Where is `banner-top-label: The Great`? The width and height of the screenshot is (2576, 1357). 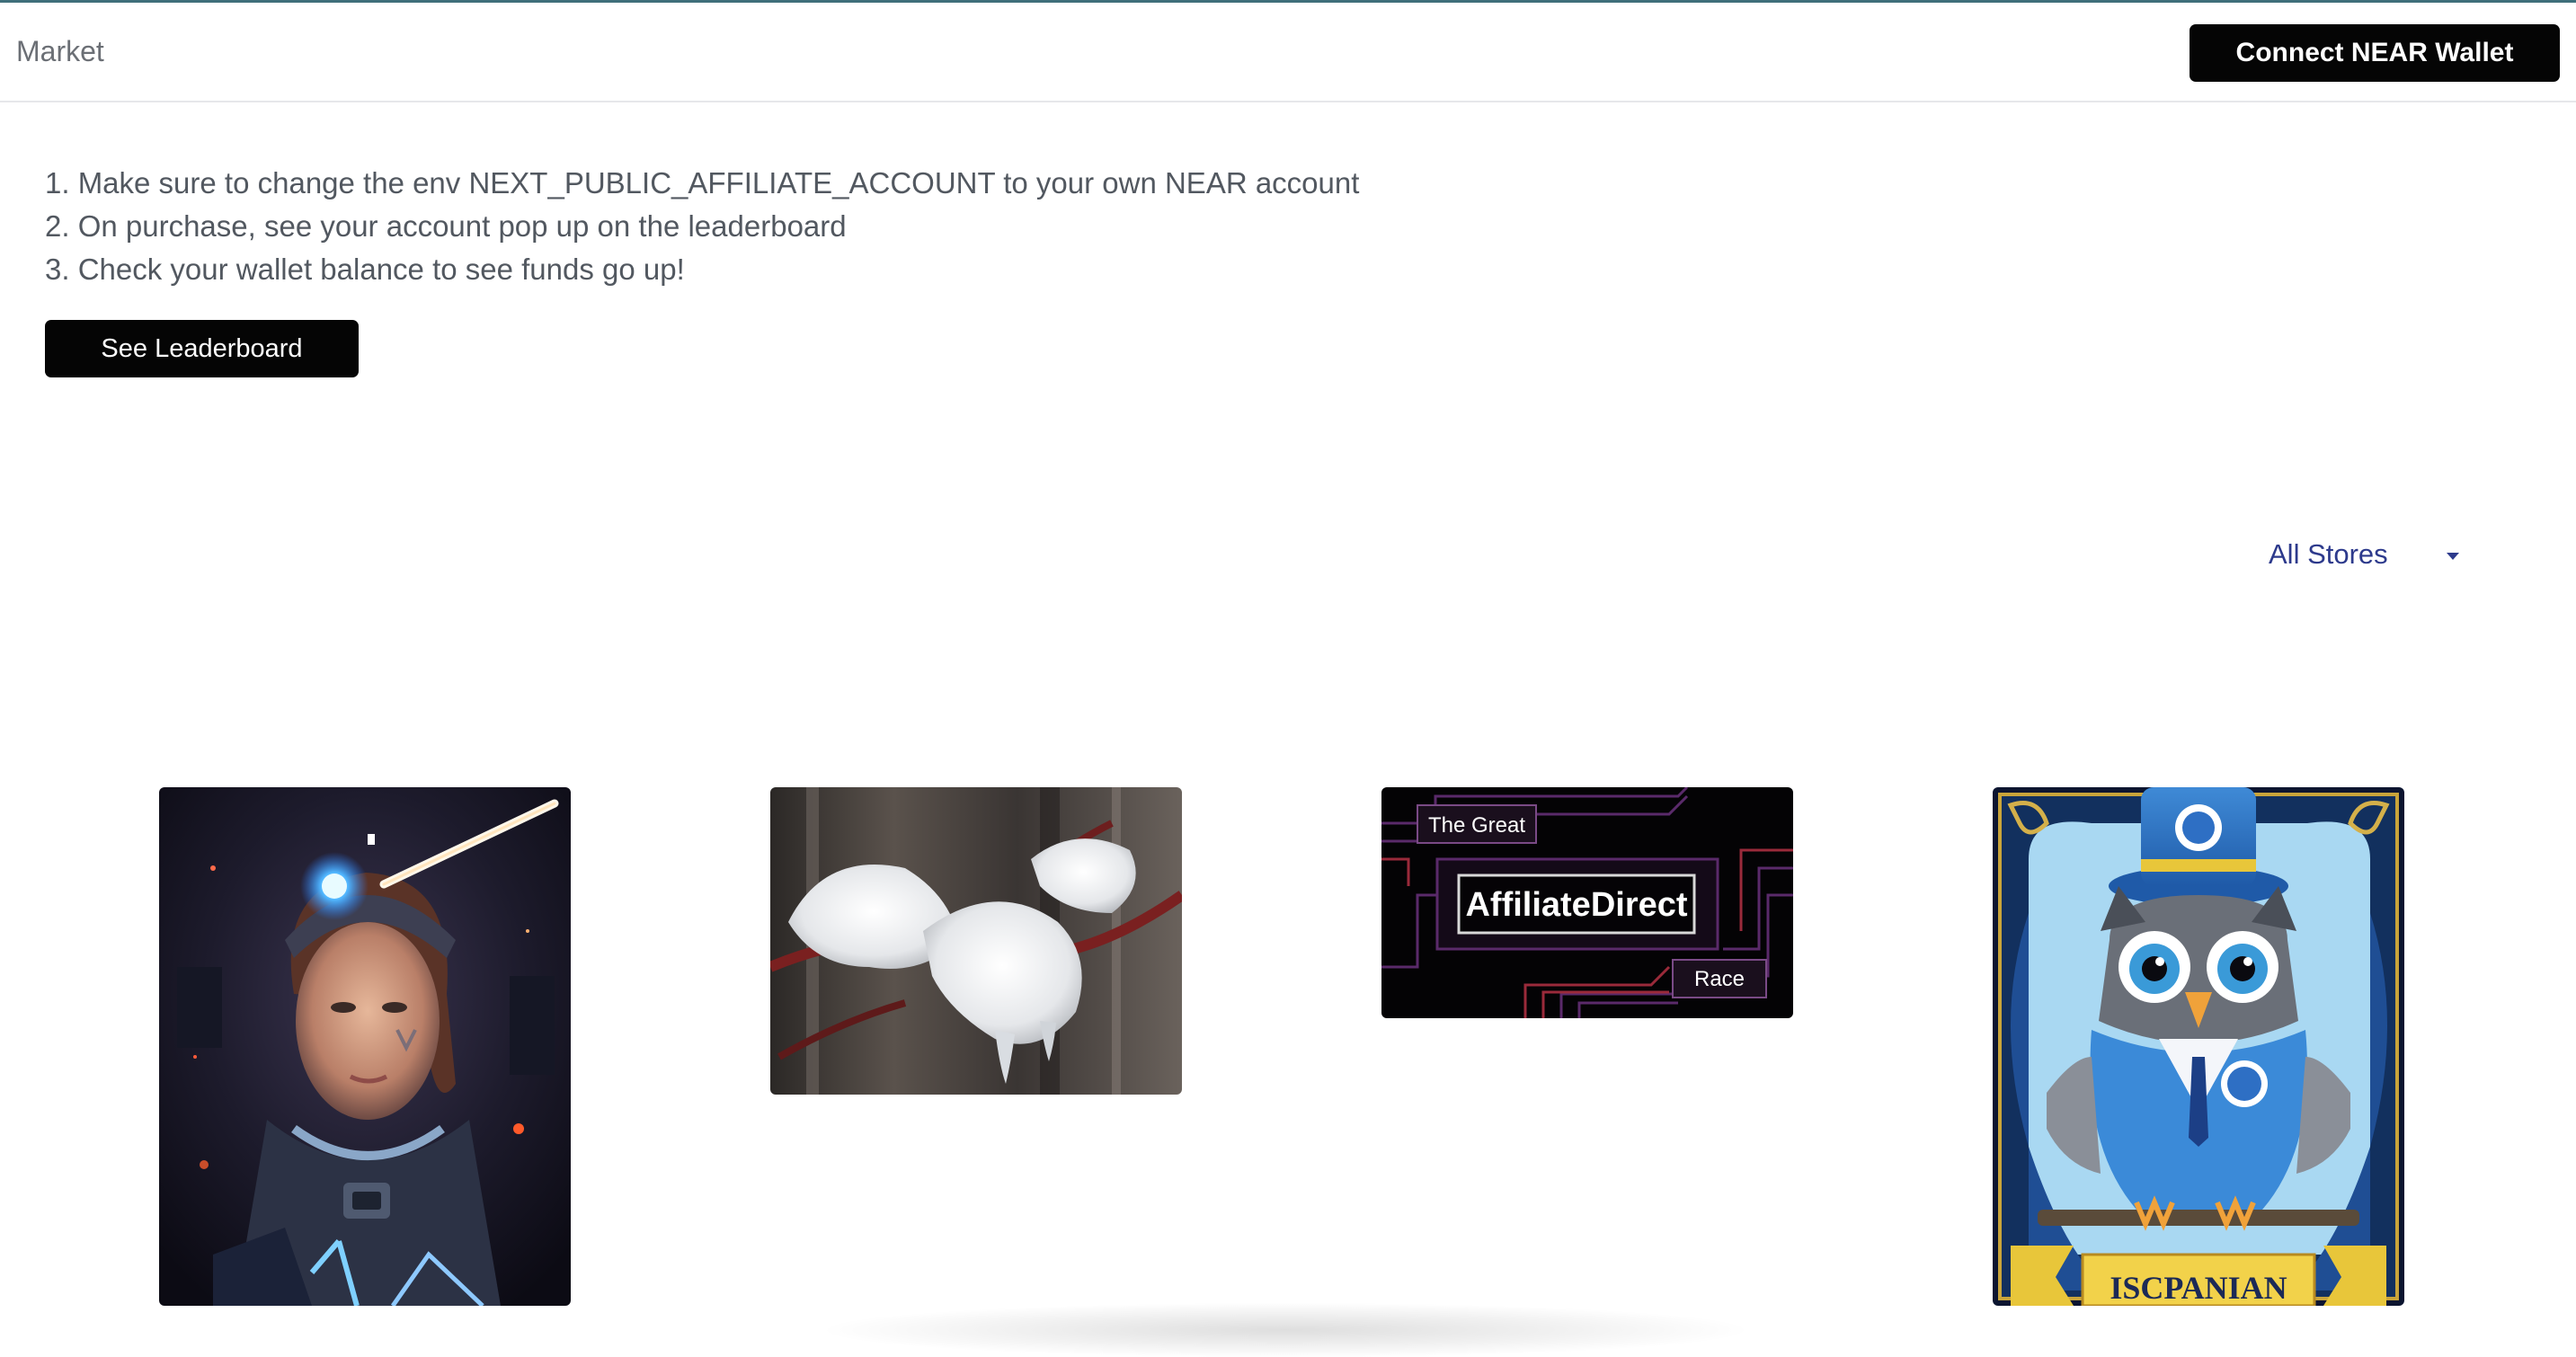 banner-top-label: The Great is located at coordinates (1476, 825).